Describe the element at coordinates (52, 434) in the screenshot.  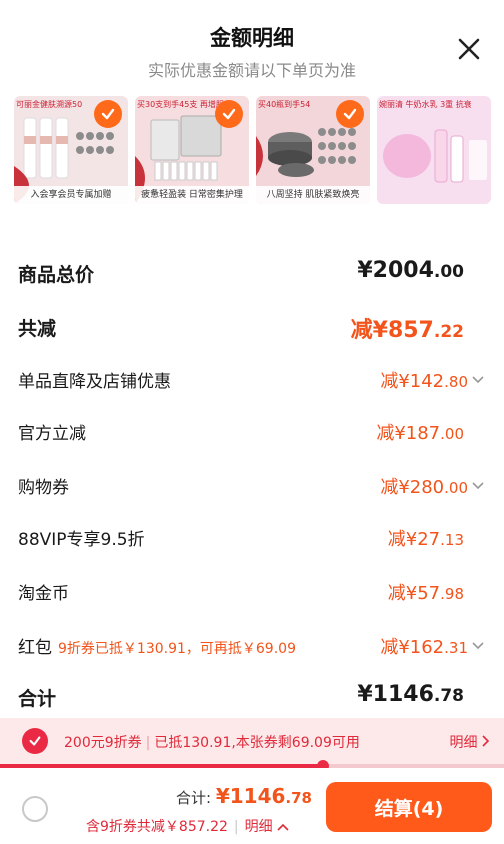
I see `official-discount-label: 官方立减` at that location.